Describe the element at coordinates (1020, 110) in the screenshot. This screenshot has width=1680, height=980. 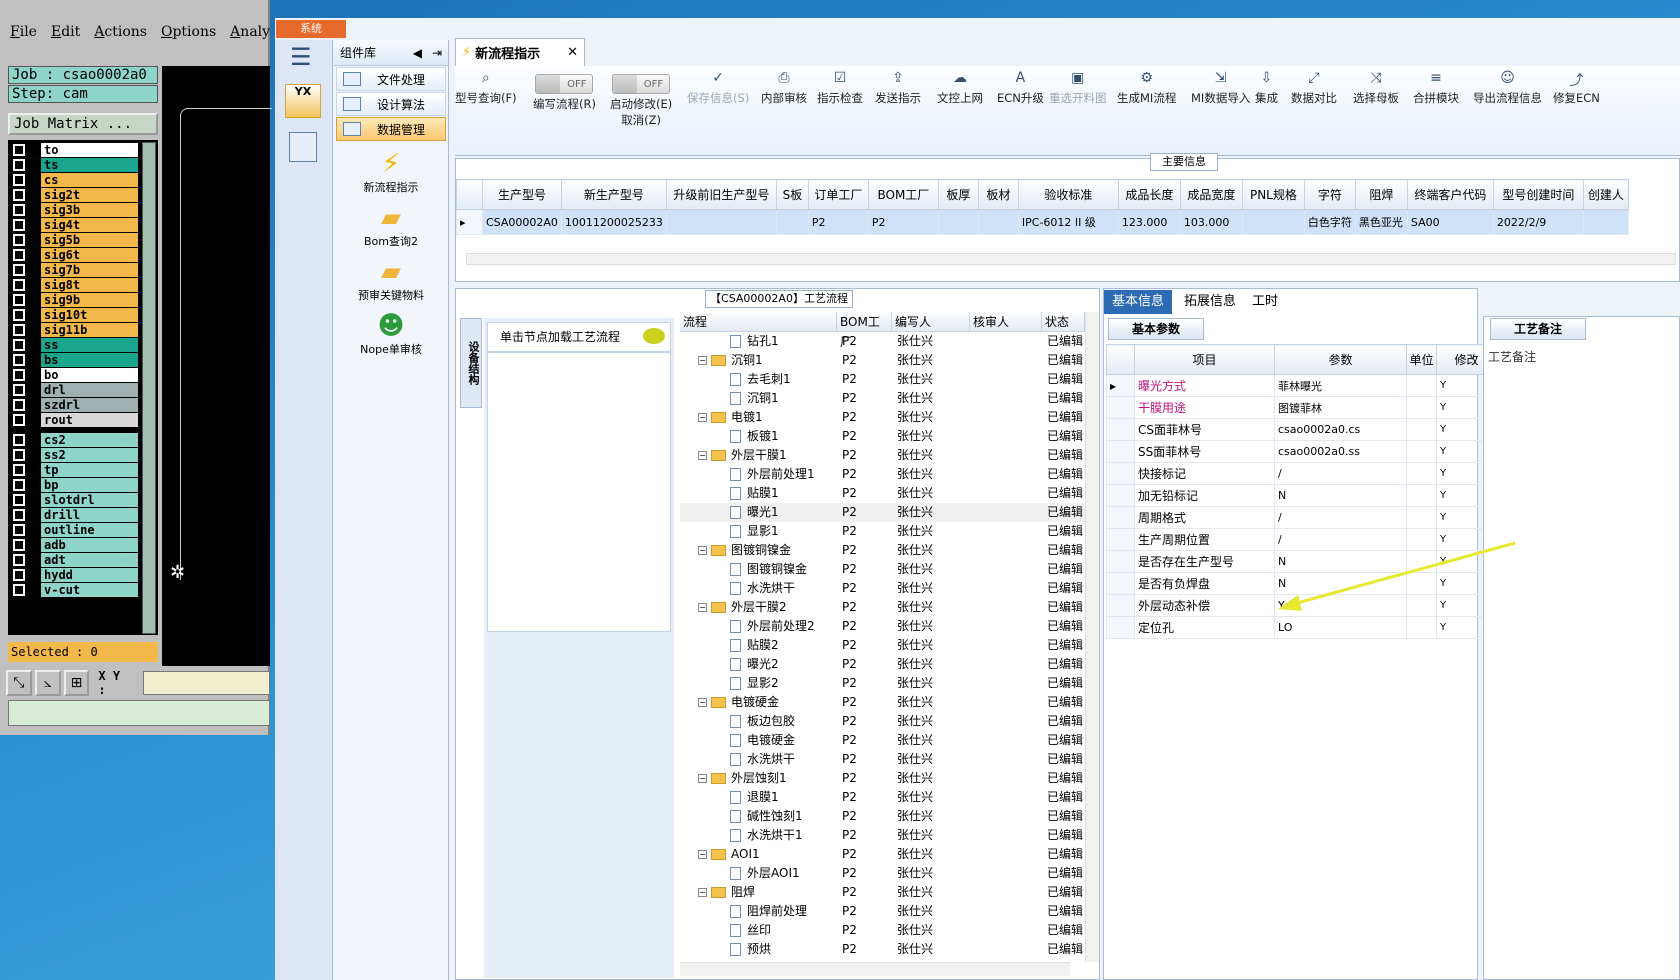
I see `ribbon-button: A ECN升级` at that location.